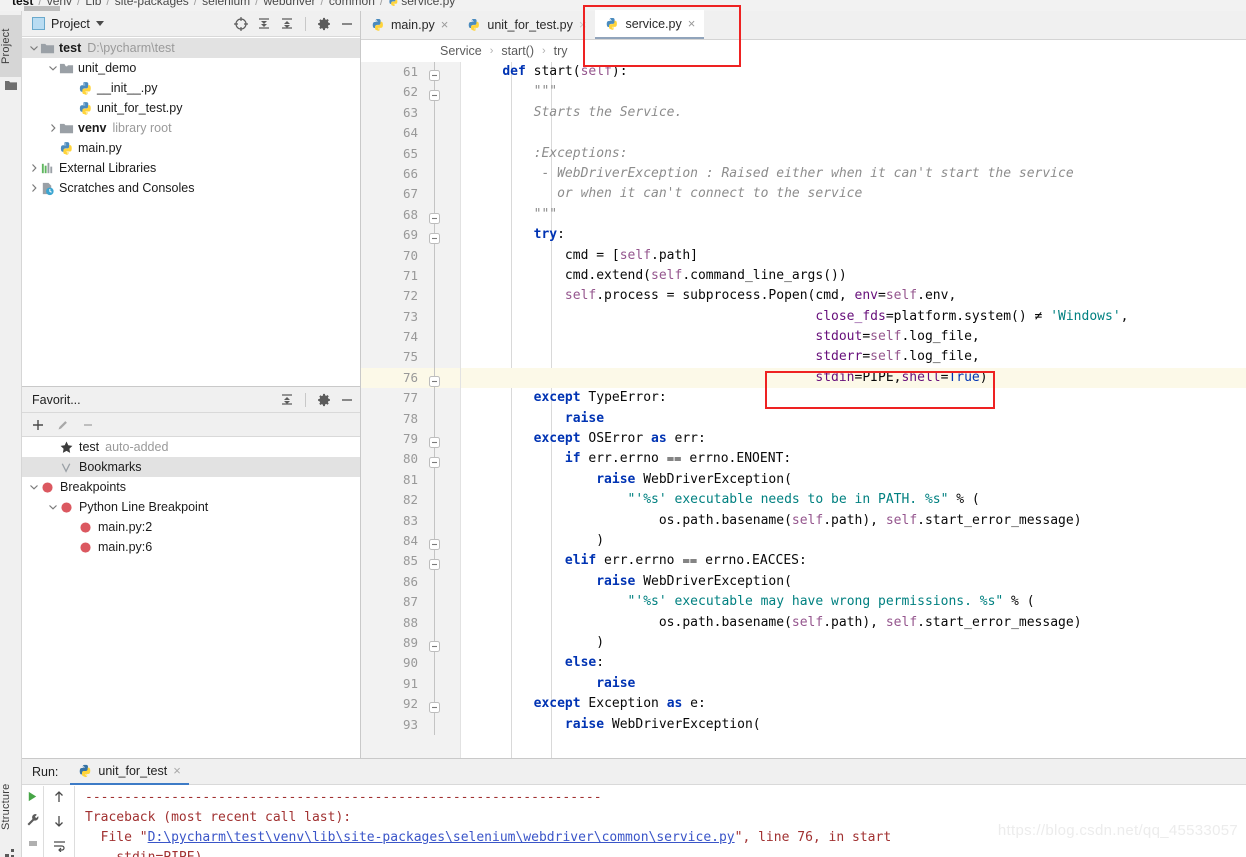 The height and width of the screenshot is (857, 1246). What do you see at coordinates (853, 541) in the screenshot?
I see `code-line-84: )` at bounding box center [853, 541].